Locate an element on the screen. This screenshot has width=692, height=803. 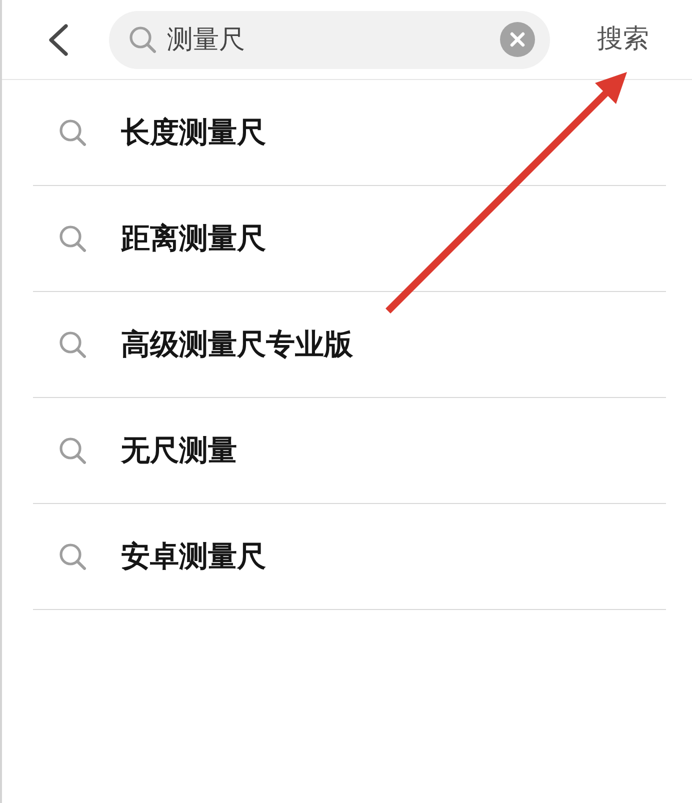
back-icon is located at coordinates (58, 40).